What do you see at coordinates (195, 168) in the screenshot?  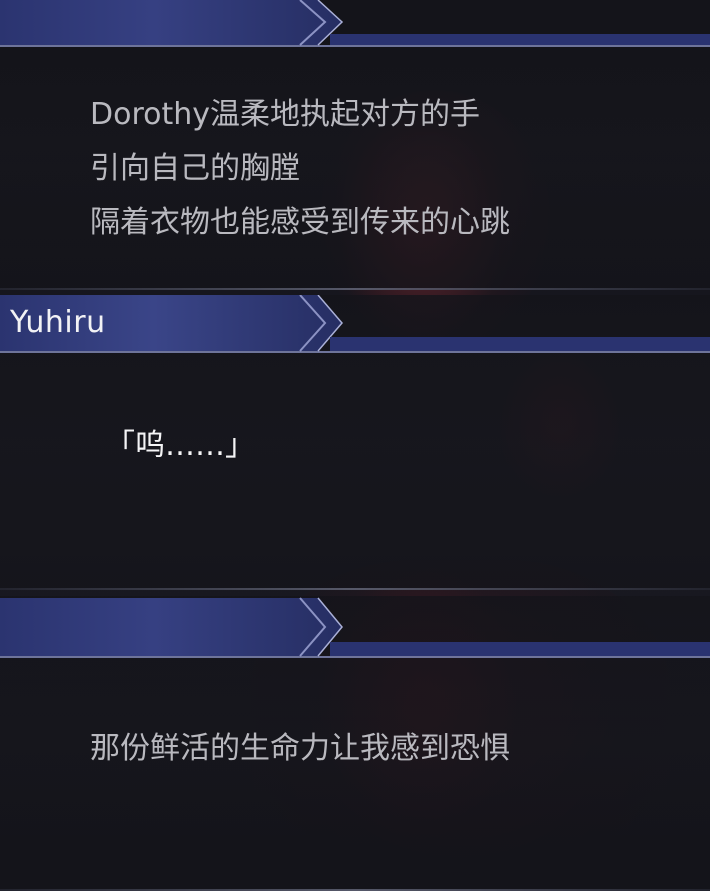 I see `narration-line: 引向自己的胸膛` at bounding box center [195, 168].